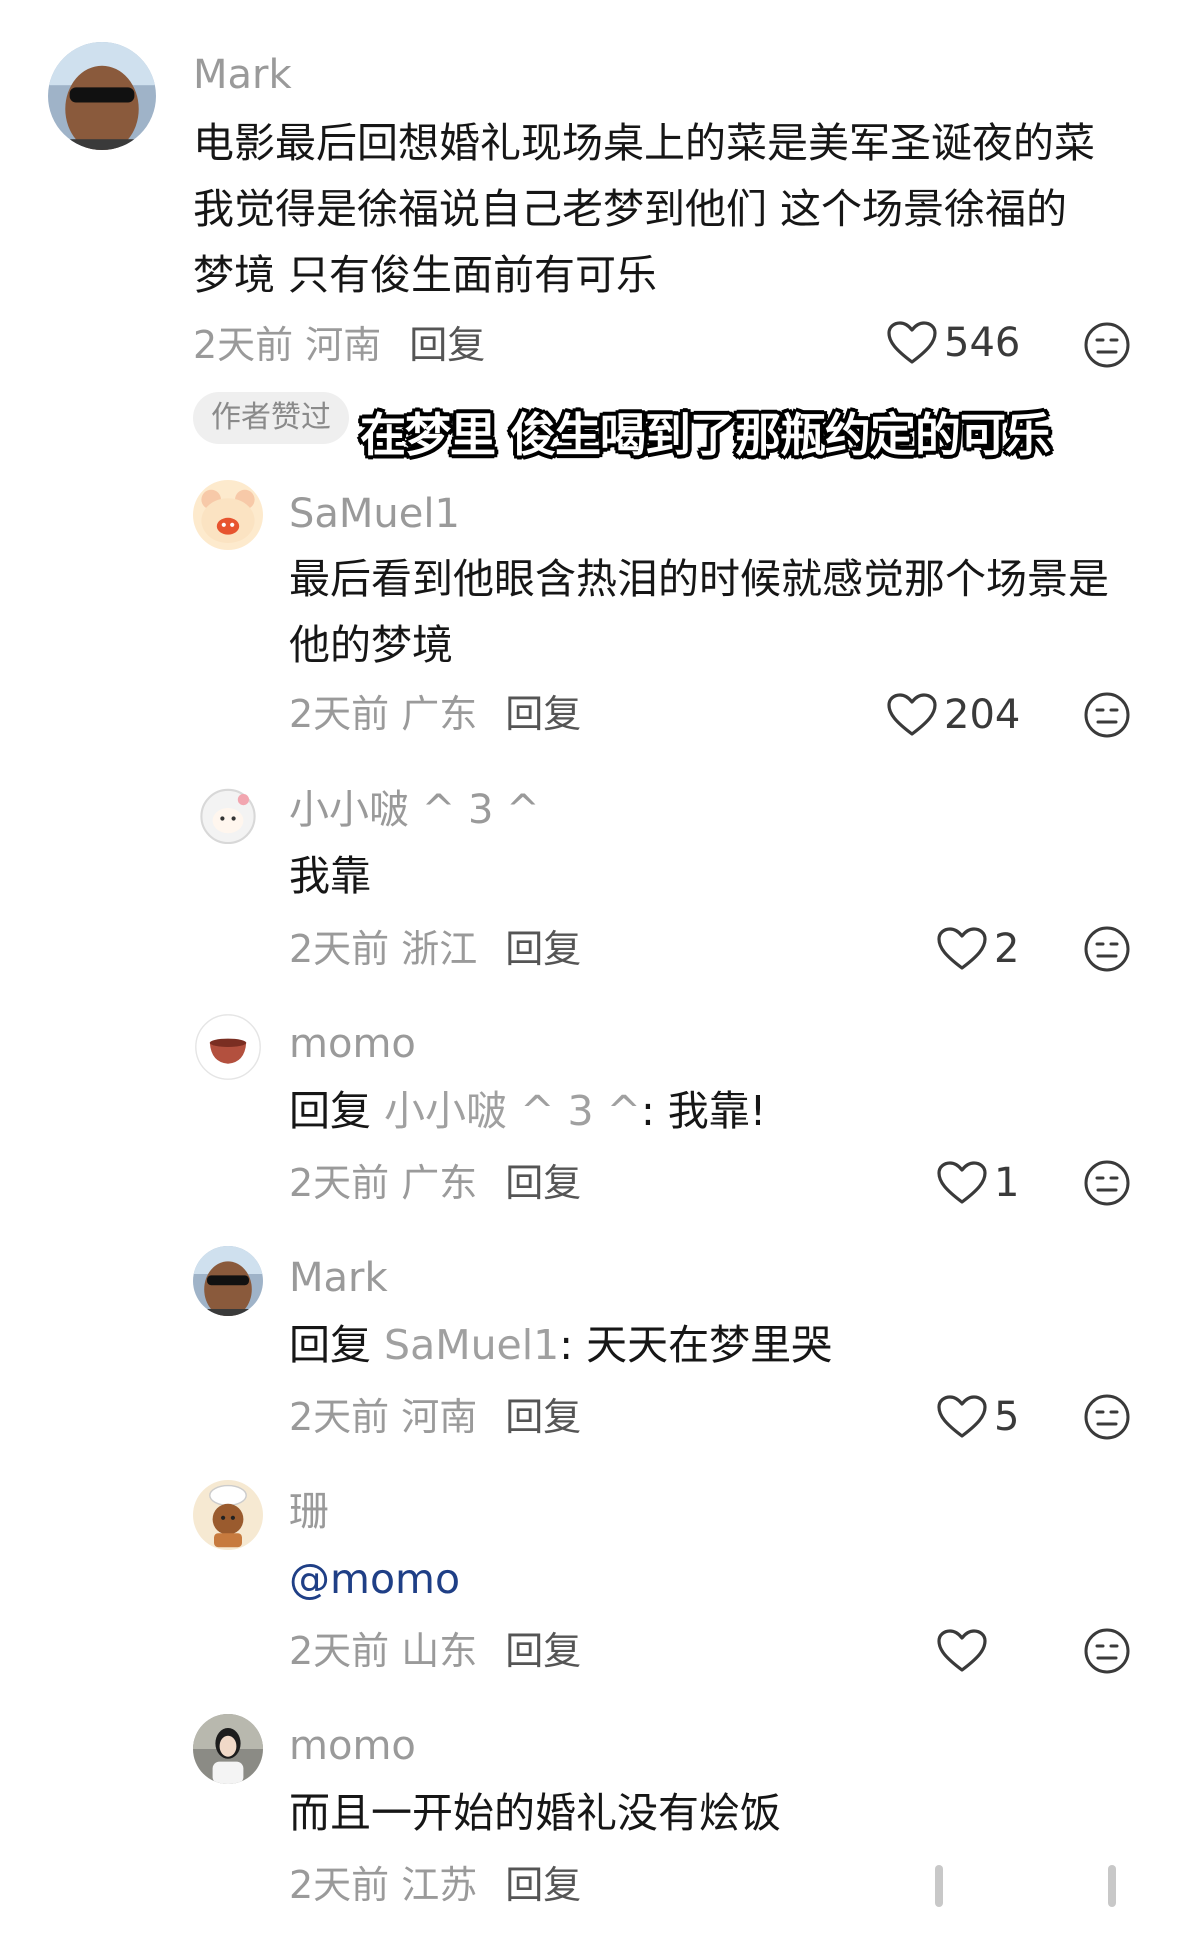 This screenshot has height=1944, width=1179. I want to click on reply-text: : 我靠!, so click(703, 1111).